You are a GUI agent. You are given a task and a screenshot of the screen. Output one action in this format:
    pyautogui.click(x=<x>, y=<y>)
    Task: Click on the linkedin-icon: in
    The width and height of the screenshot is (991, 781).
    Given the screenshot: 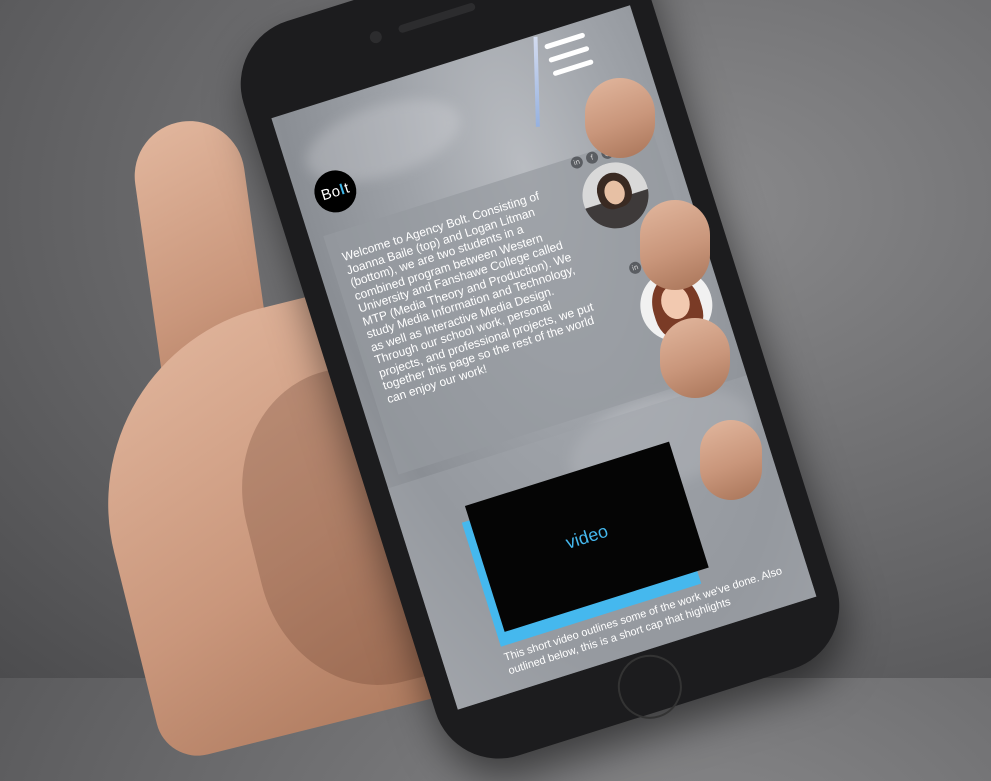 What is the action you would take?
    pyautogui.click(x=577, y=162)
    